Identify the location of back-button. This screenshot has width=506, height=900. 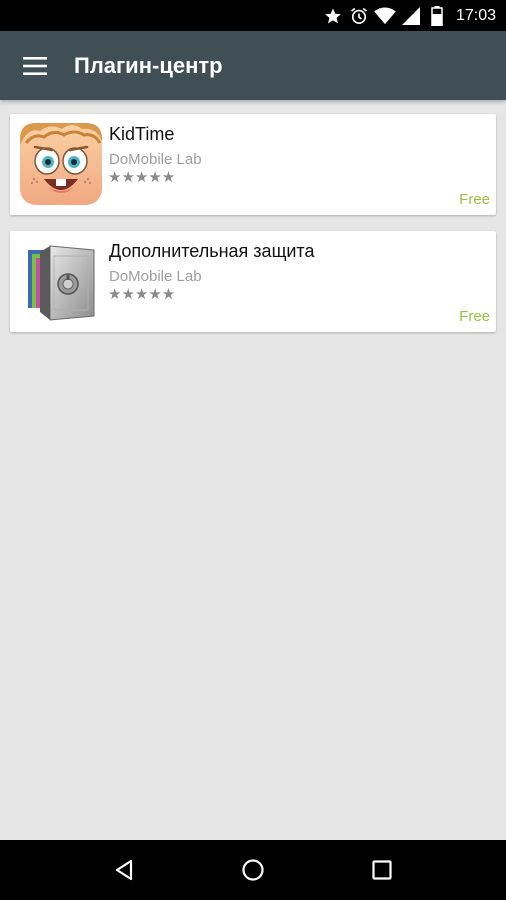
(124, 870).